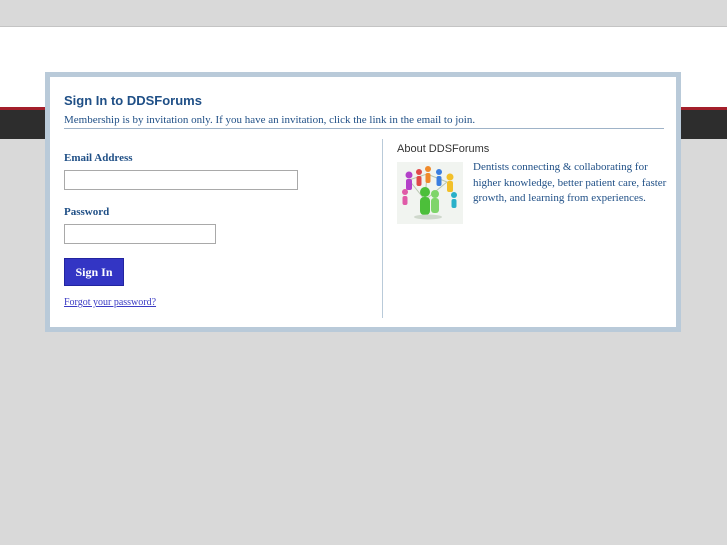  I want to click on title-divider, so click(364, 128).